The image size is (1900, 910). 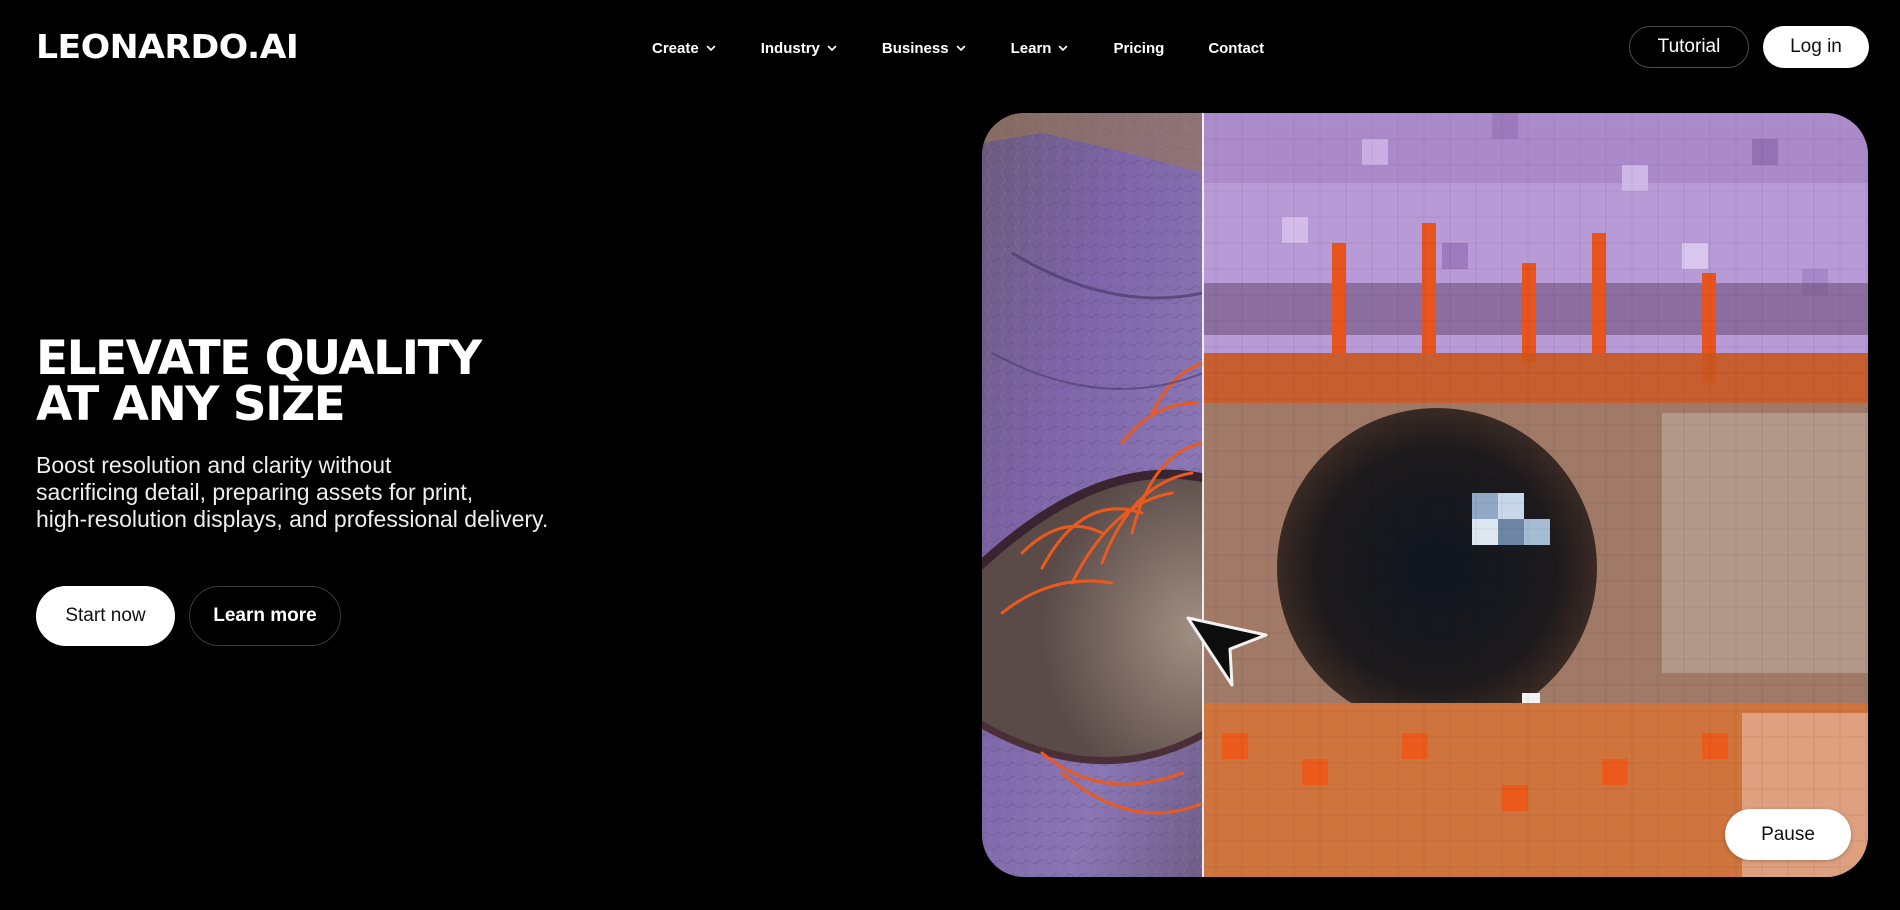 I want to click on nav-label: Contact, so click(x=1236, y=48).